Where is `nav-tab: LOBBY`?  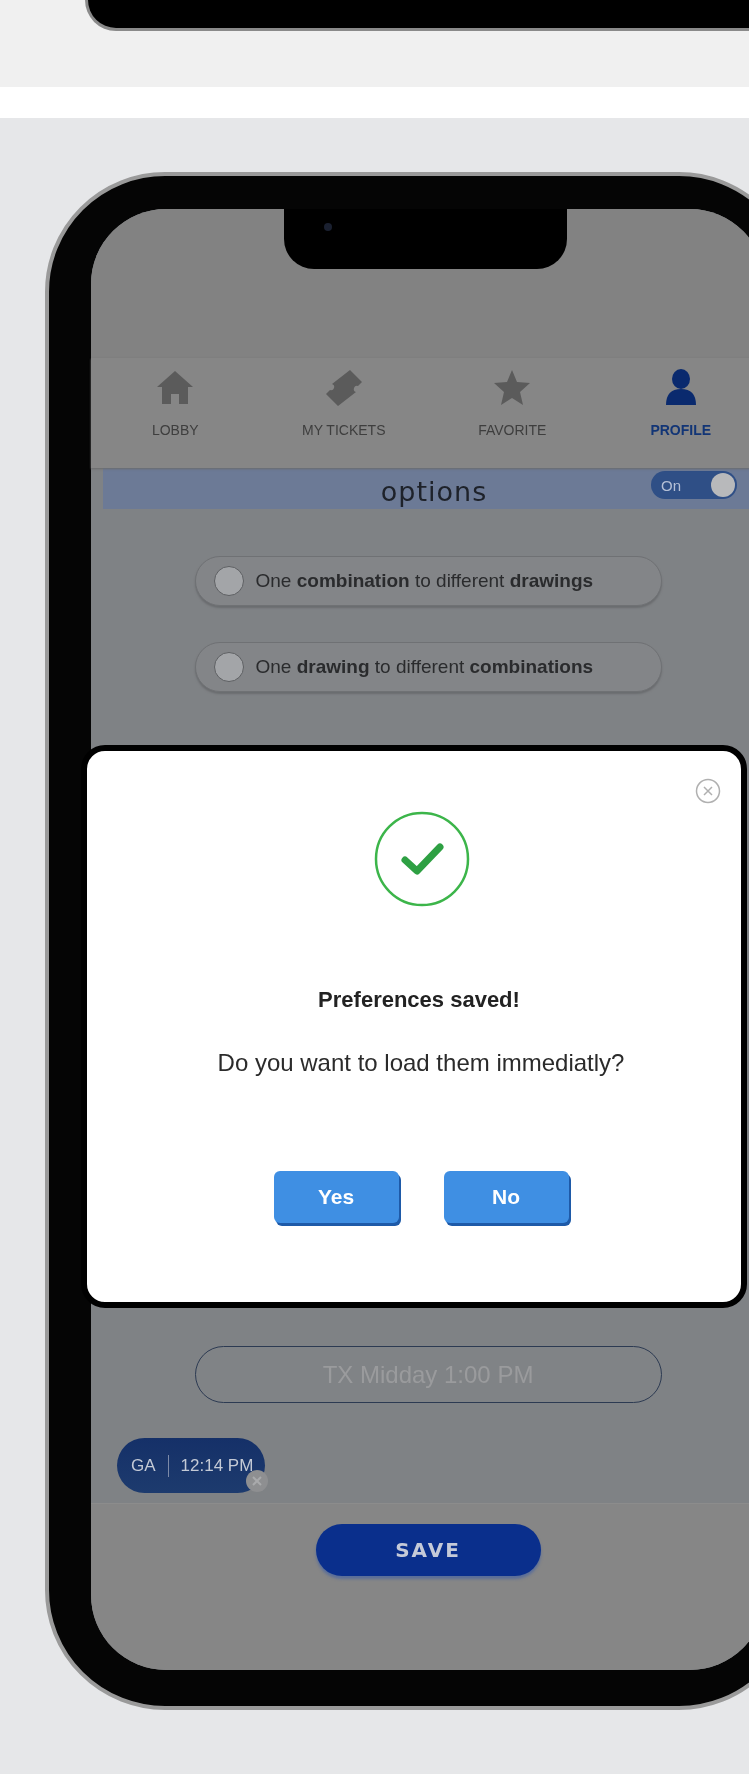
nav-tab: LOBBY is located at coordinates (175, 413).